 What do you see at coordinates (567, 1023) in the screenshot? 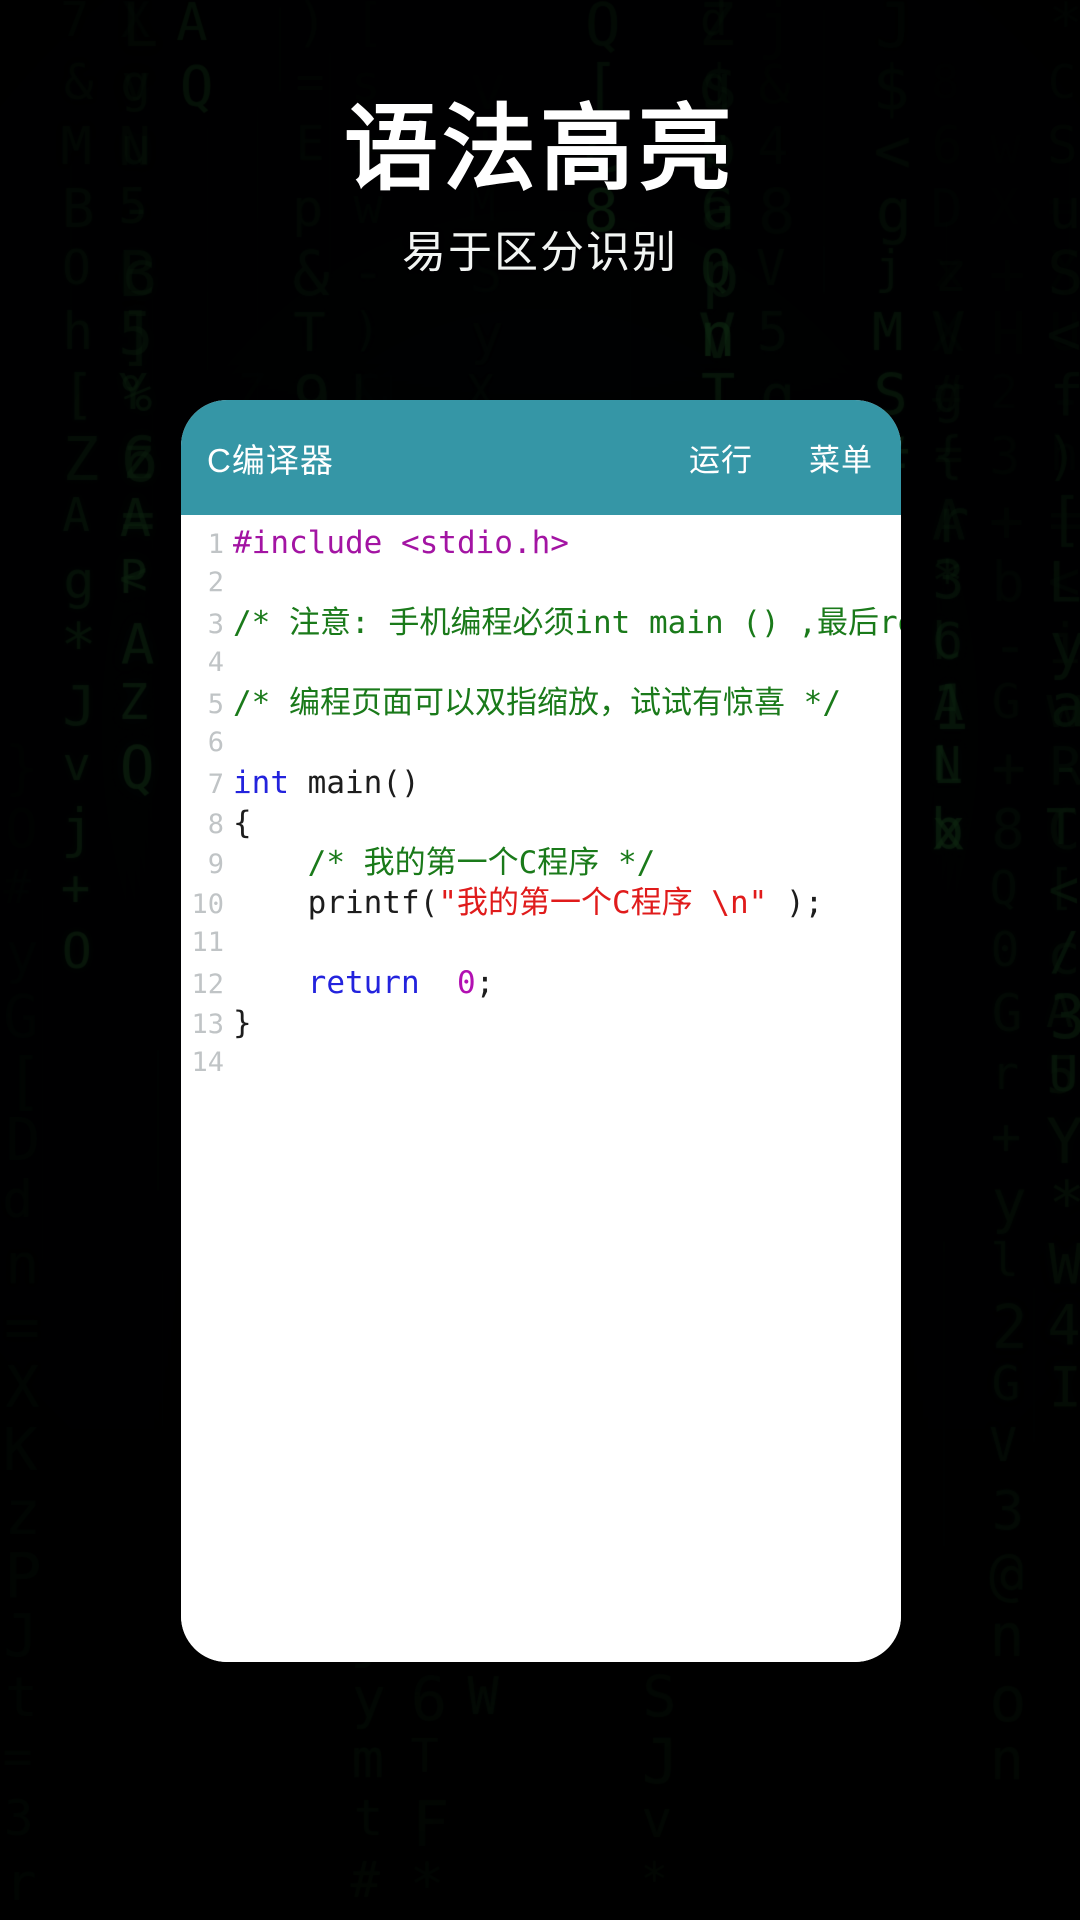
I see `code-text: }` at bounding box center [567, 1023].